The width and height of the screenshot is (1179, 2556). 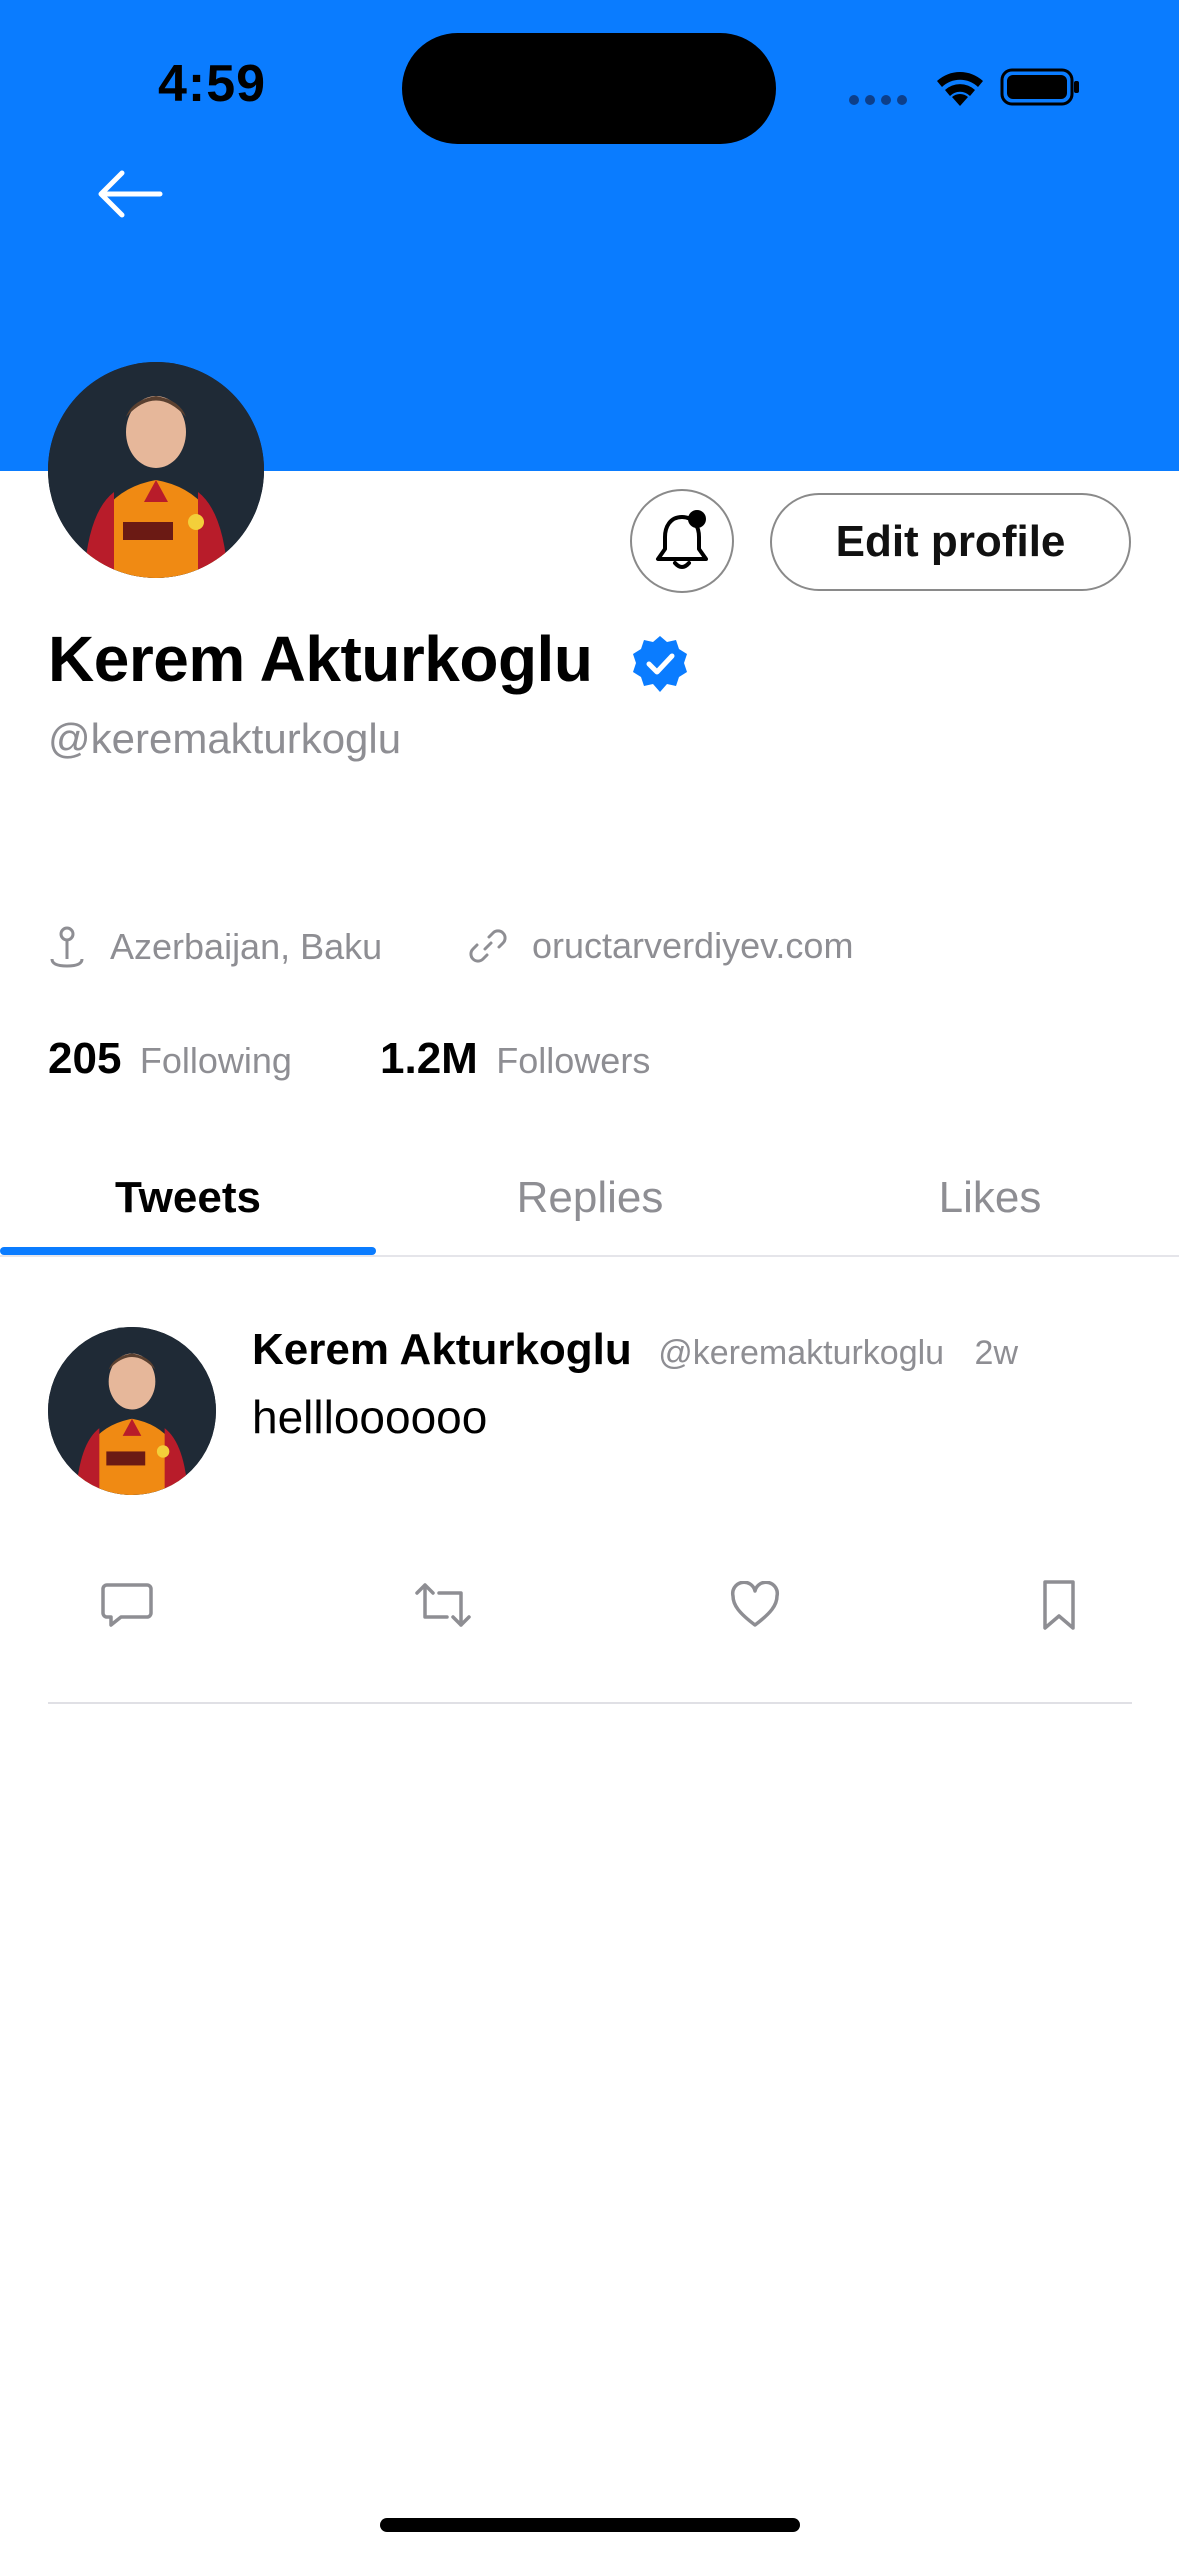 I want to click on arrow-left-icon, so click(x=130, y=194).